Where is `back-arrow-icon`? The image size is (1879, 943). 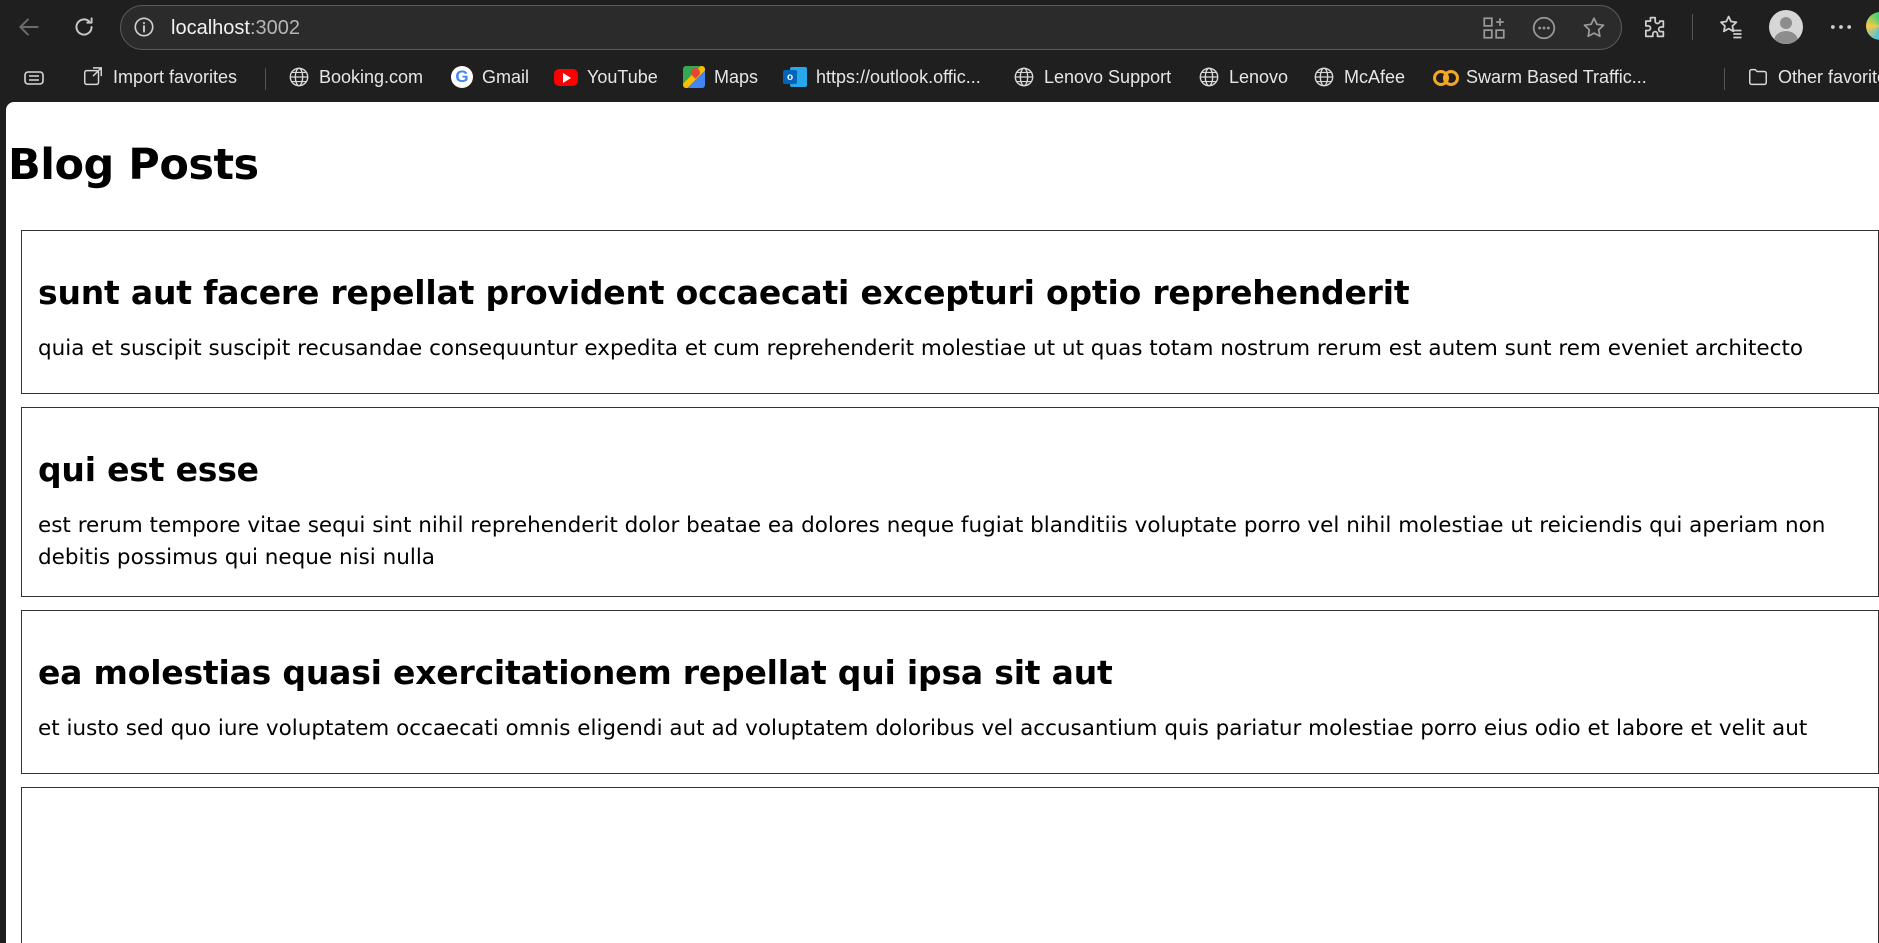
back-arrow-icon is located at coordinates (29, 27).